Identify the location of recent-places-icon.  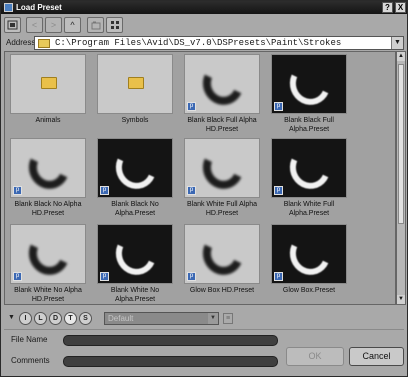
(12, 25).